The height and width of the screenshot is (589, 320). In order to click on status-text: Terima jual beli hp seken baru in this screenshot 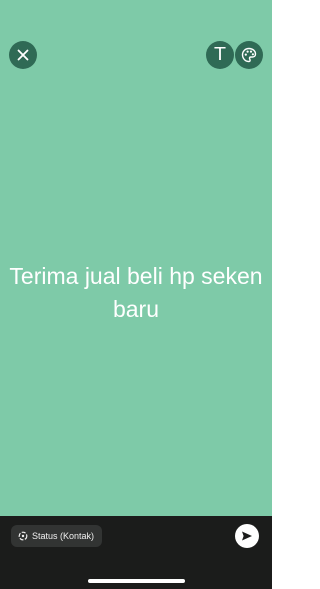, I will do `click(136, 293)`.